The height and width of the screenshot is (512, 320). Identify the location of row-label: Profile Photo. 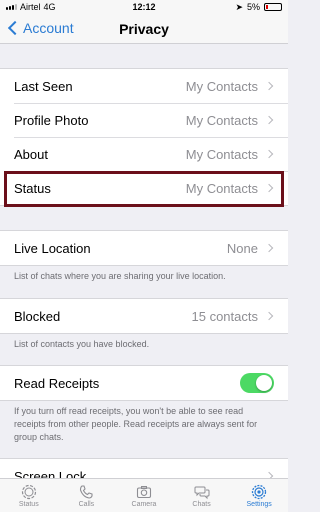
(51, 120).